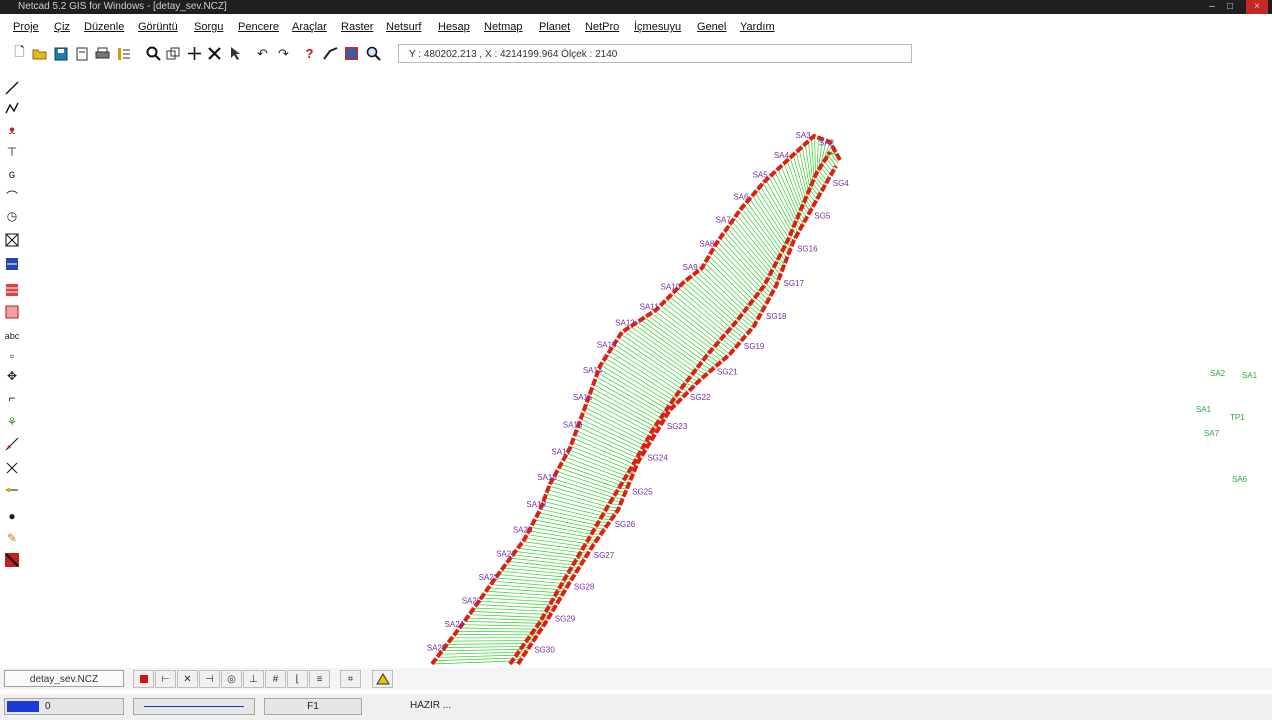  Describe the element at coordinates (12, 216) in the screenshot. I see `circle-icon: ◷` at that location.